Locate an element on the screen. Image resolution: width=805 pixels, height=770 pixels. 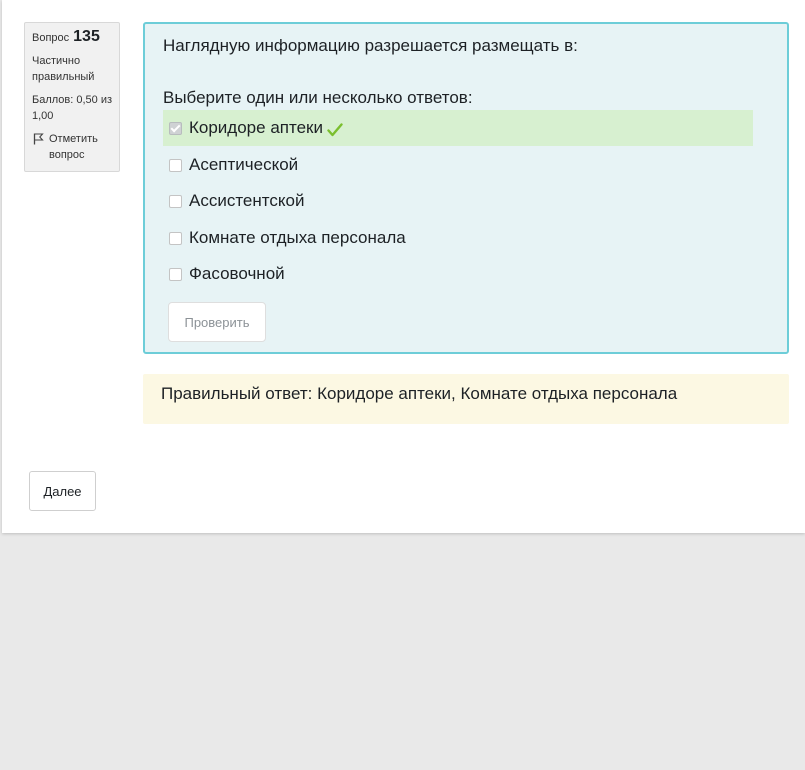
answer-option-4: Комнате отдыха персонала is located at coordinates (458, 238).